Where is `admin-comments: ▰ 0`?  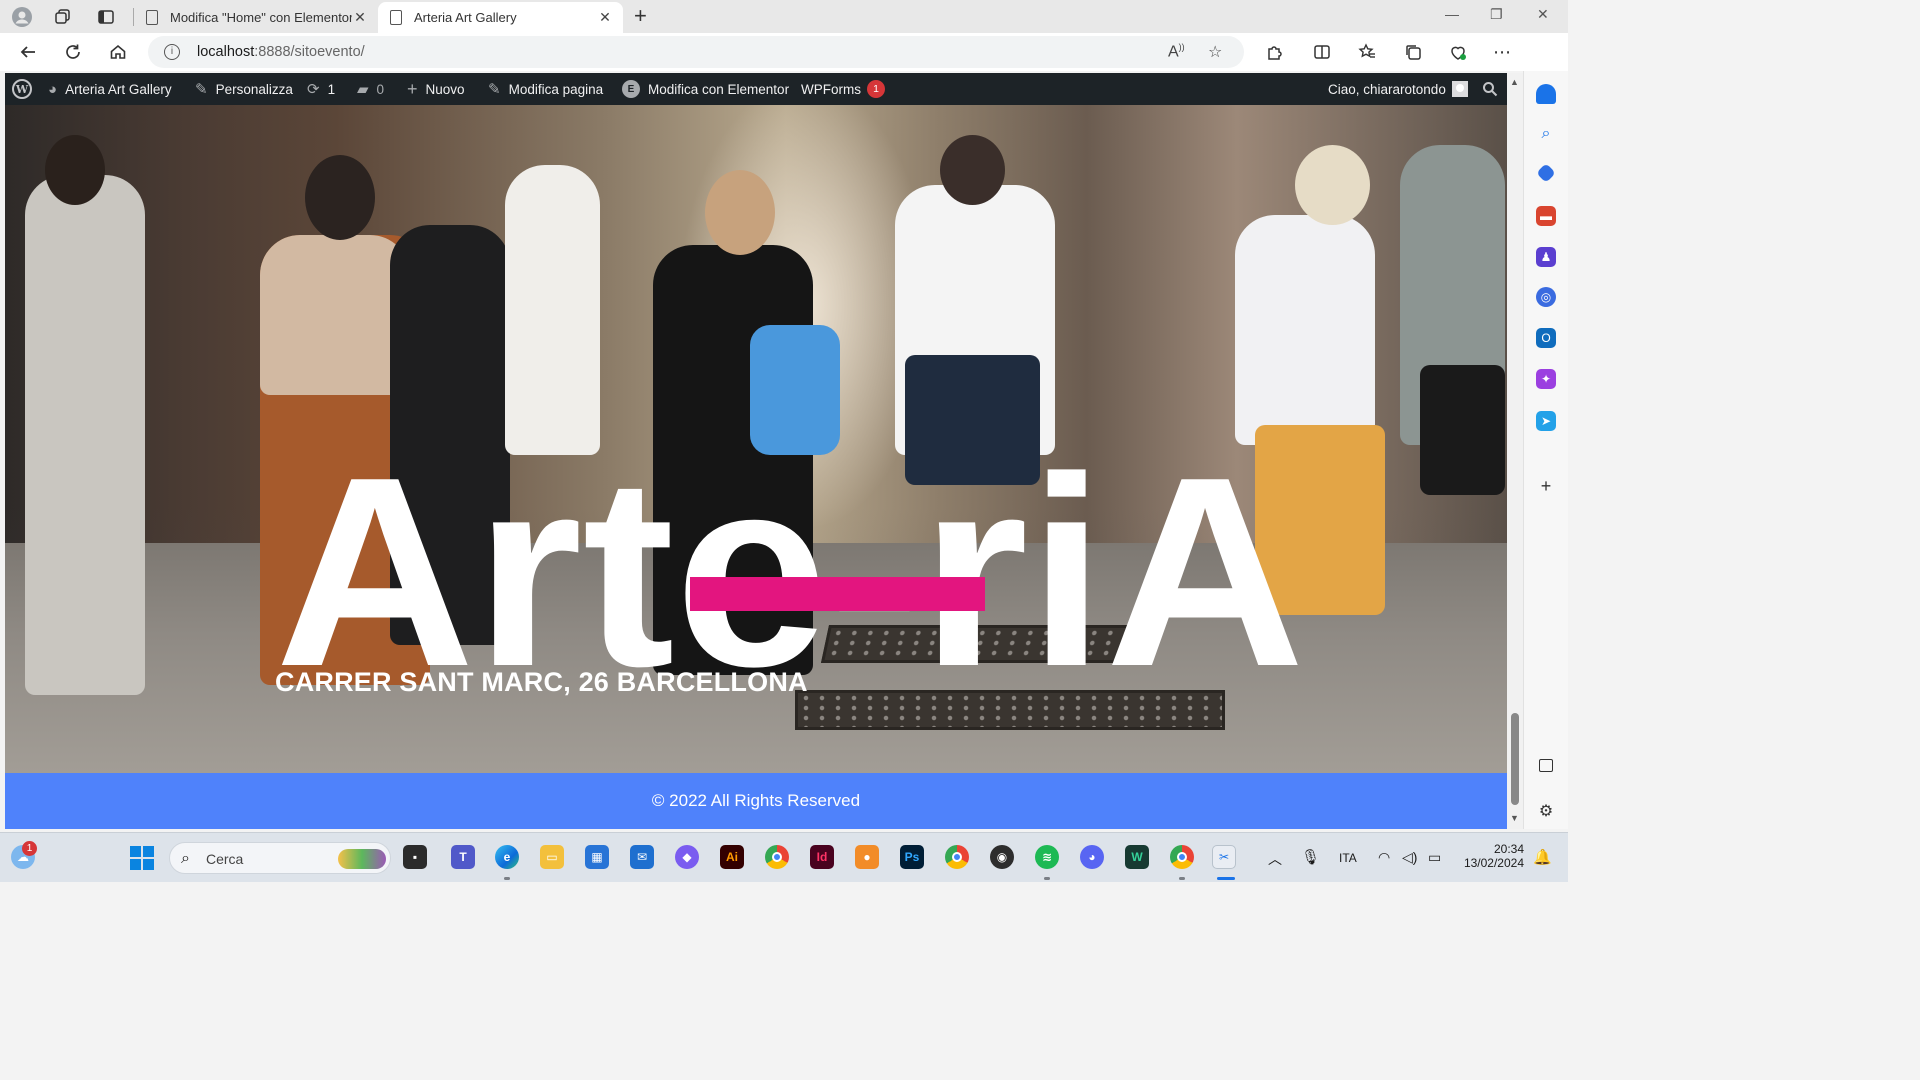
admin-comments: ▰ 0 is located at coordinates (370, 89).